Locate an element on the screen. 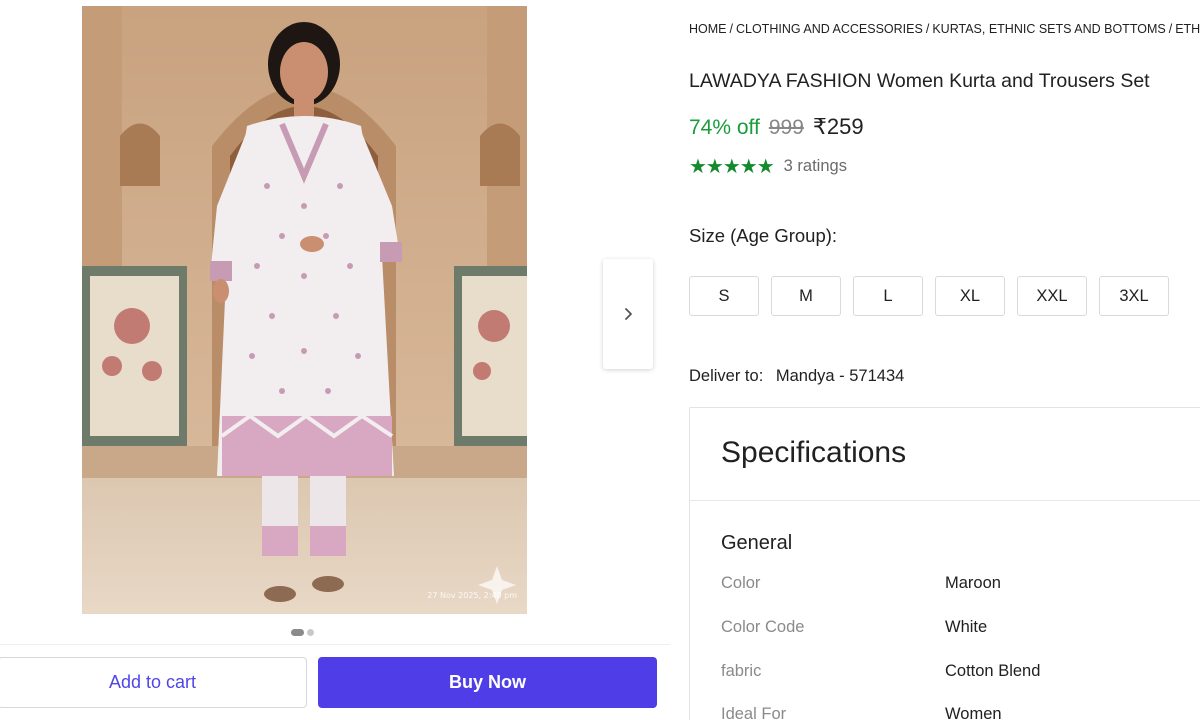  spec-key: Color Code is located at coordinates (763, 627).